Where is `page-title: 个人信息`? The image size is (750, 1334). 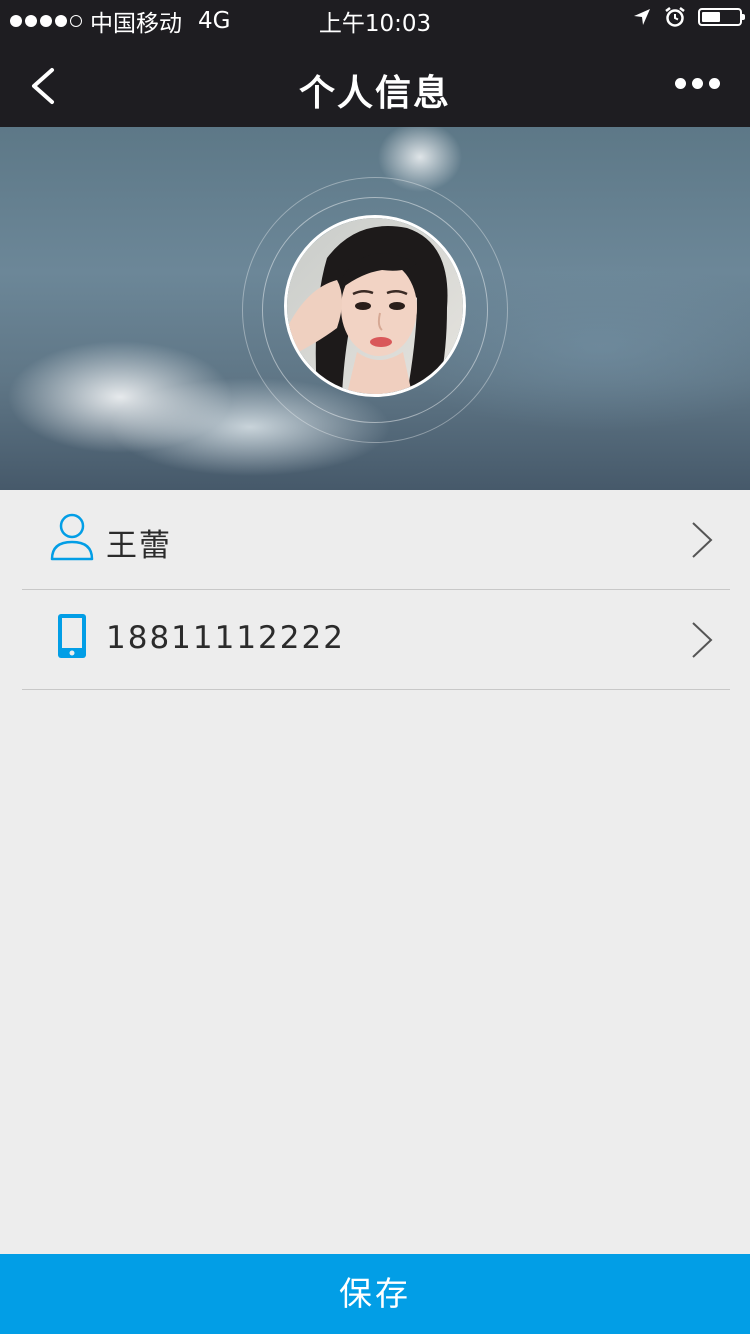 page-title: 个人信息 is located at coordinates (374, 93).